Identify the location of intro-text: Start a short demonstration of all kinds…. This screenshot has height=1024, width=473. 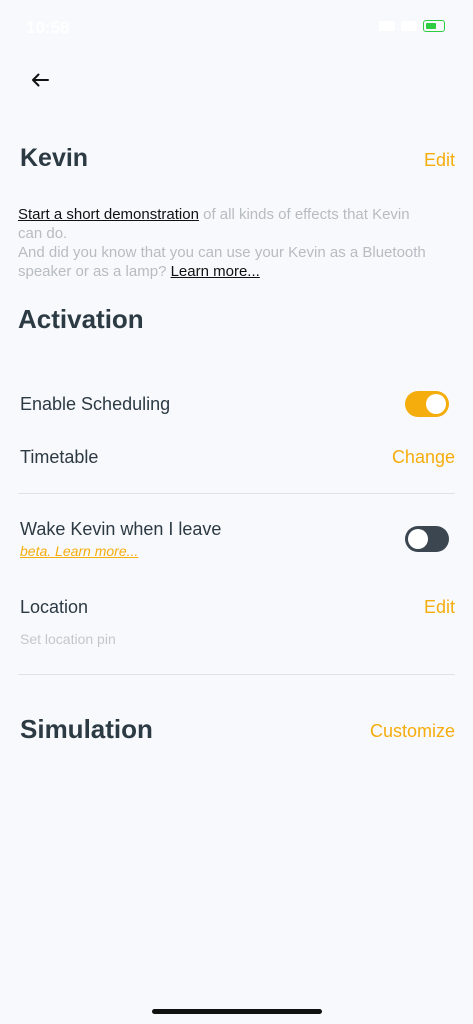
(223, 243).